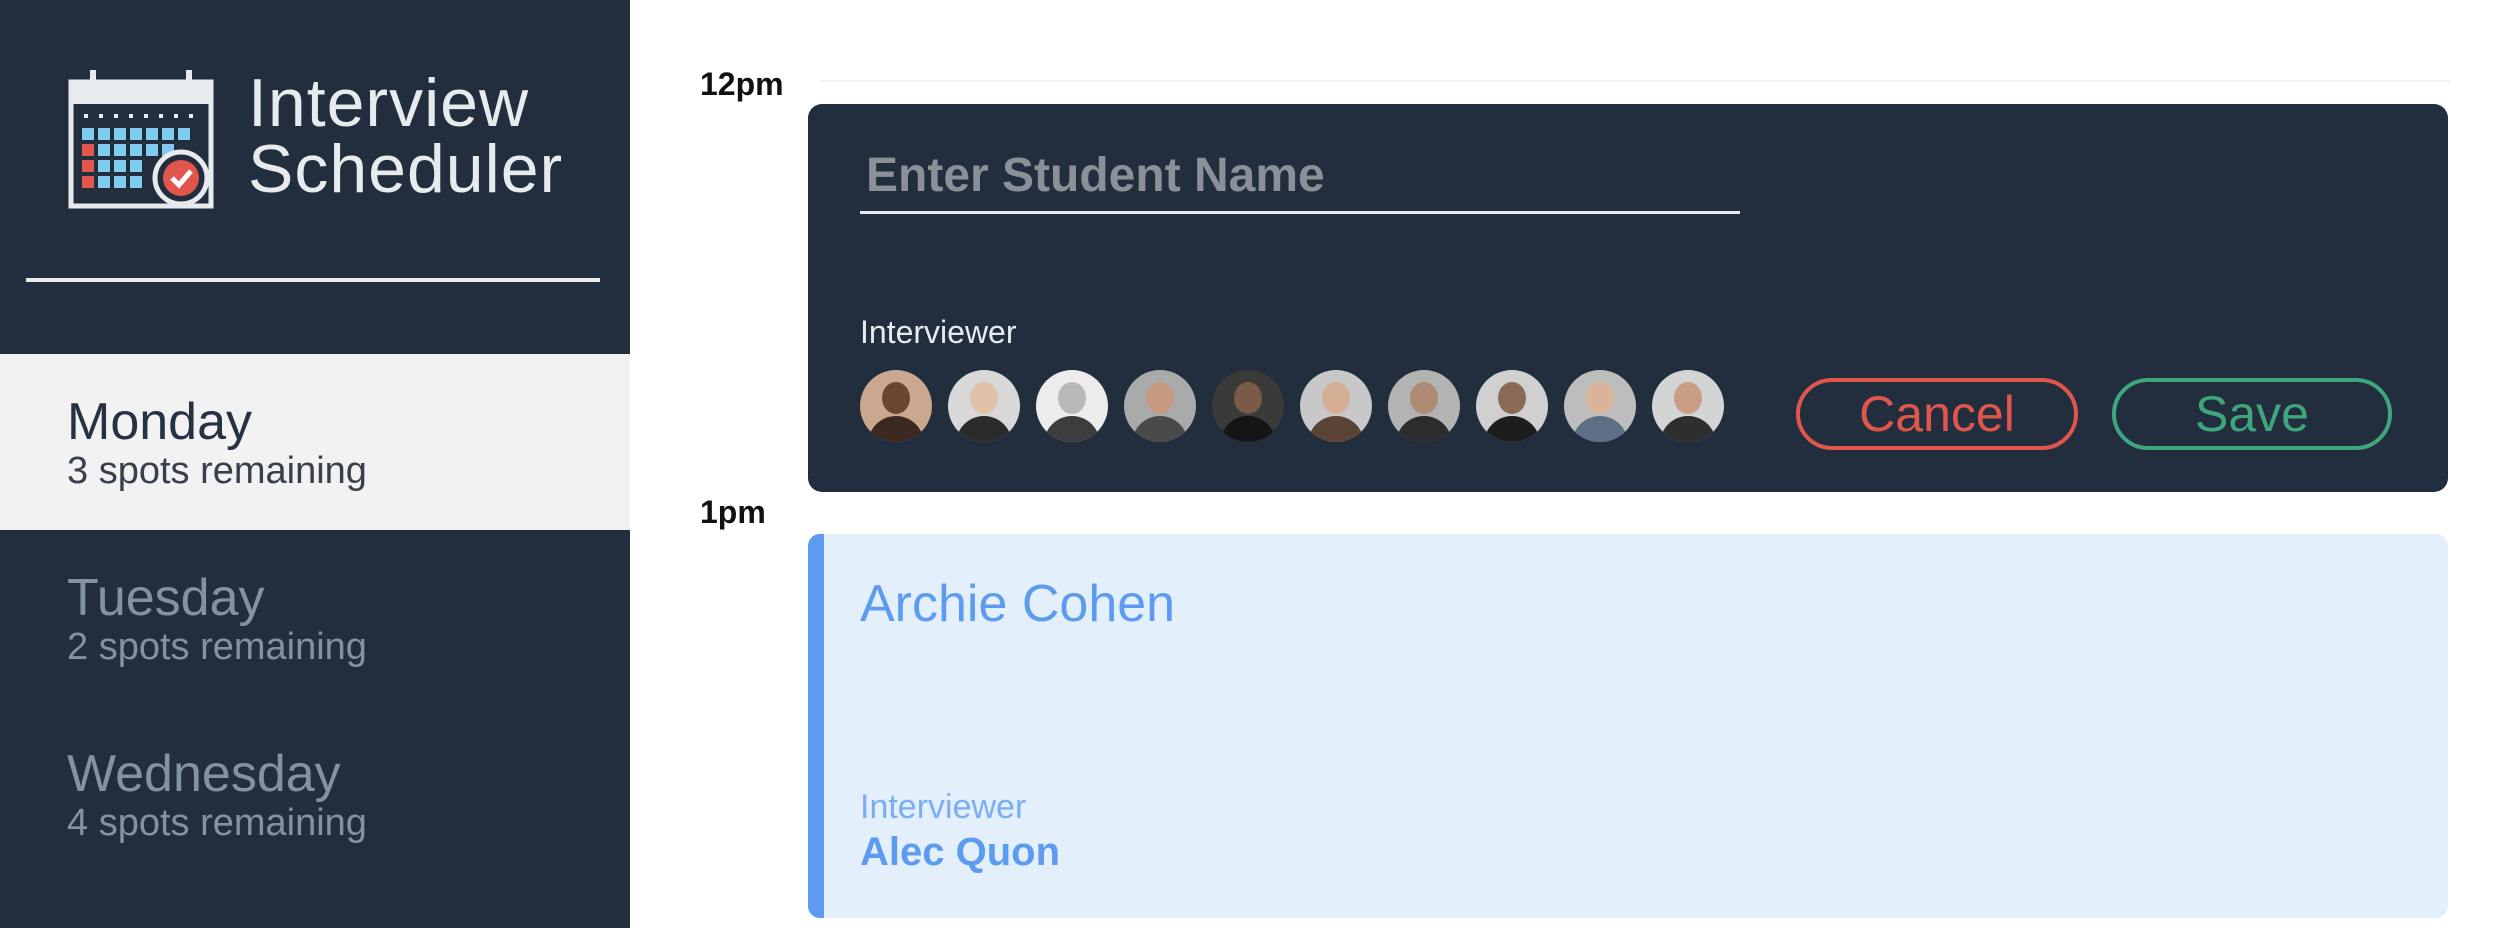 The height and width of the screenshot is (928, 2494). Describe the element at coordinates (2252, 414) in the screenshot. I see `save-button: Save` at that location.